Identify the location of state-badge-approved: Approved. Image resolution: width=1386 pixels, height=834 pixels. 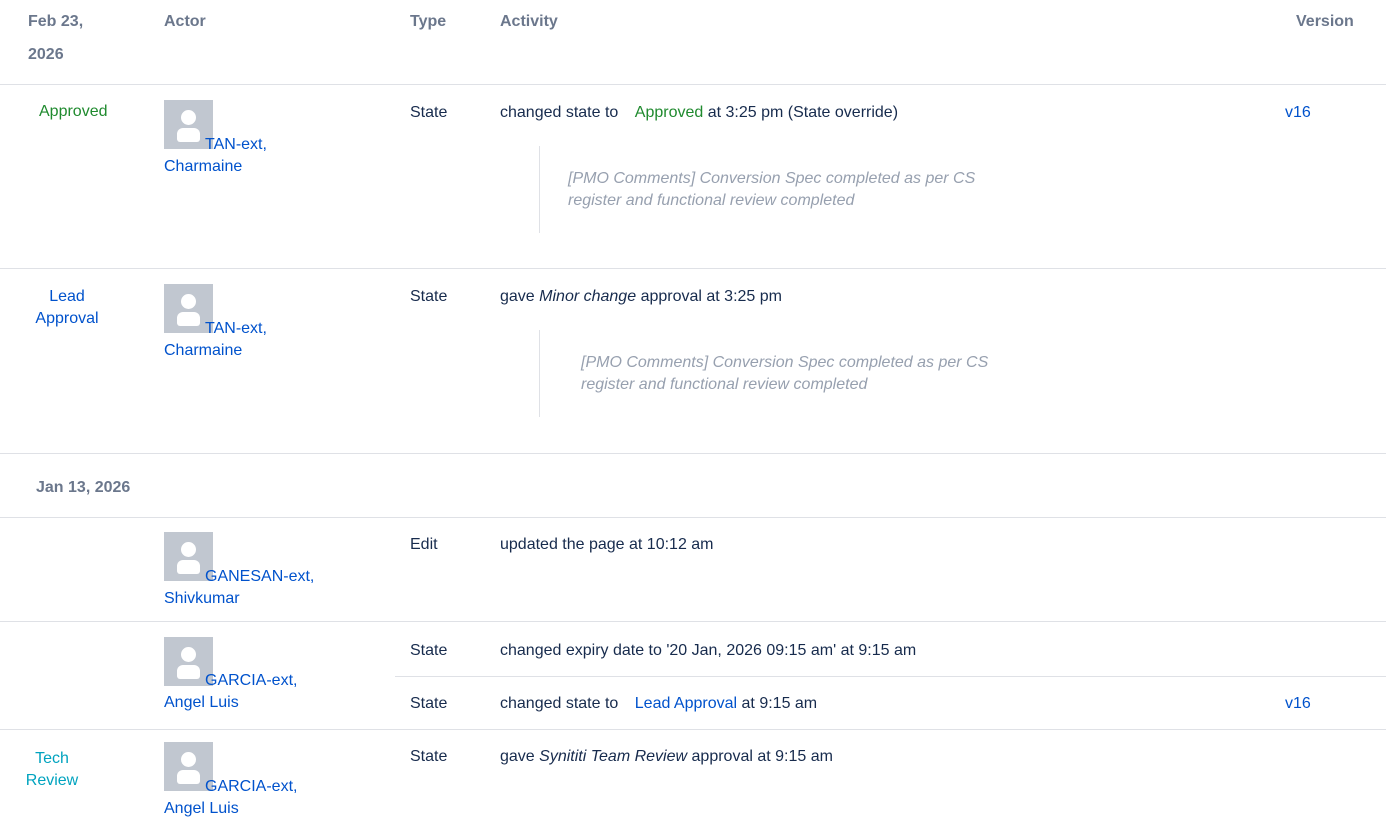
(73, 111).